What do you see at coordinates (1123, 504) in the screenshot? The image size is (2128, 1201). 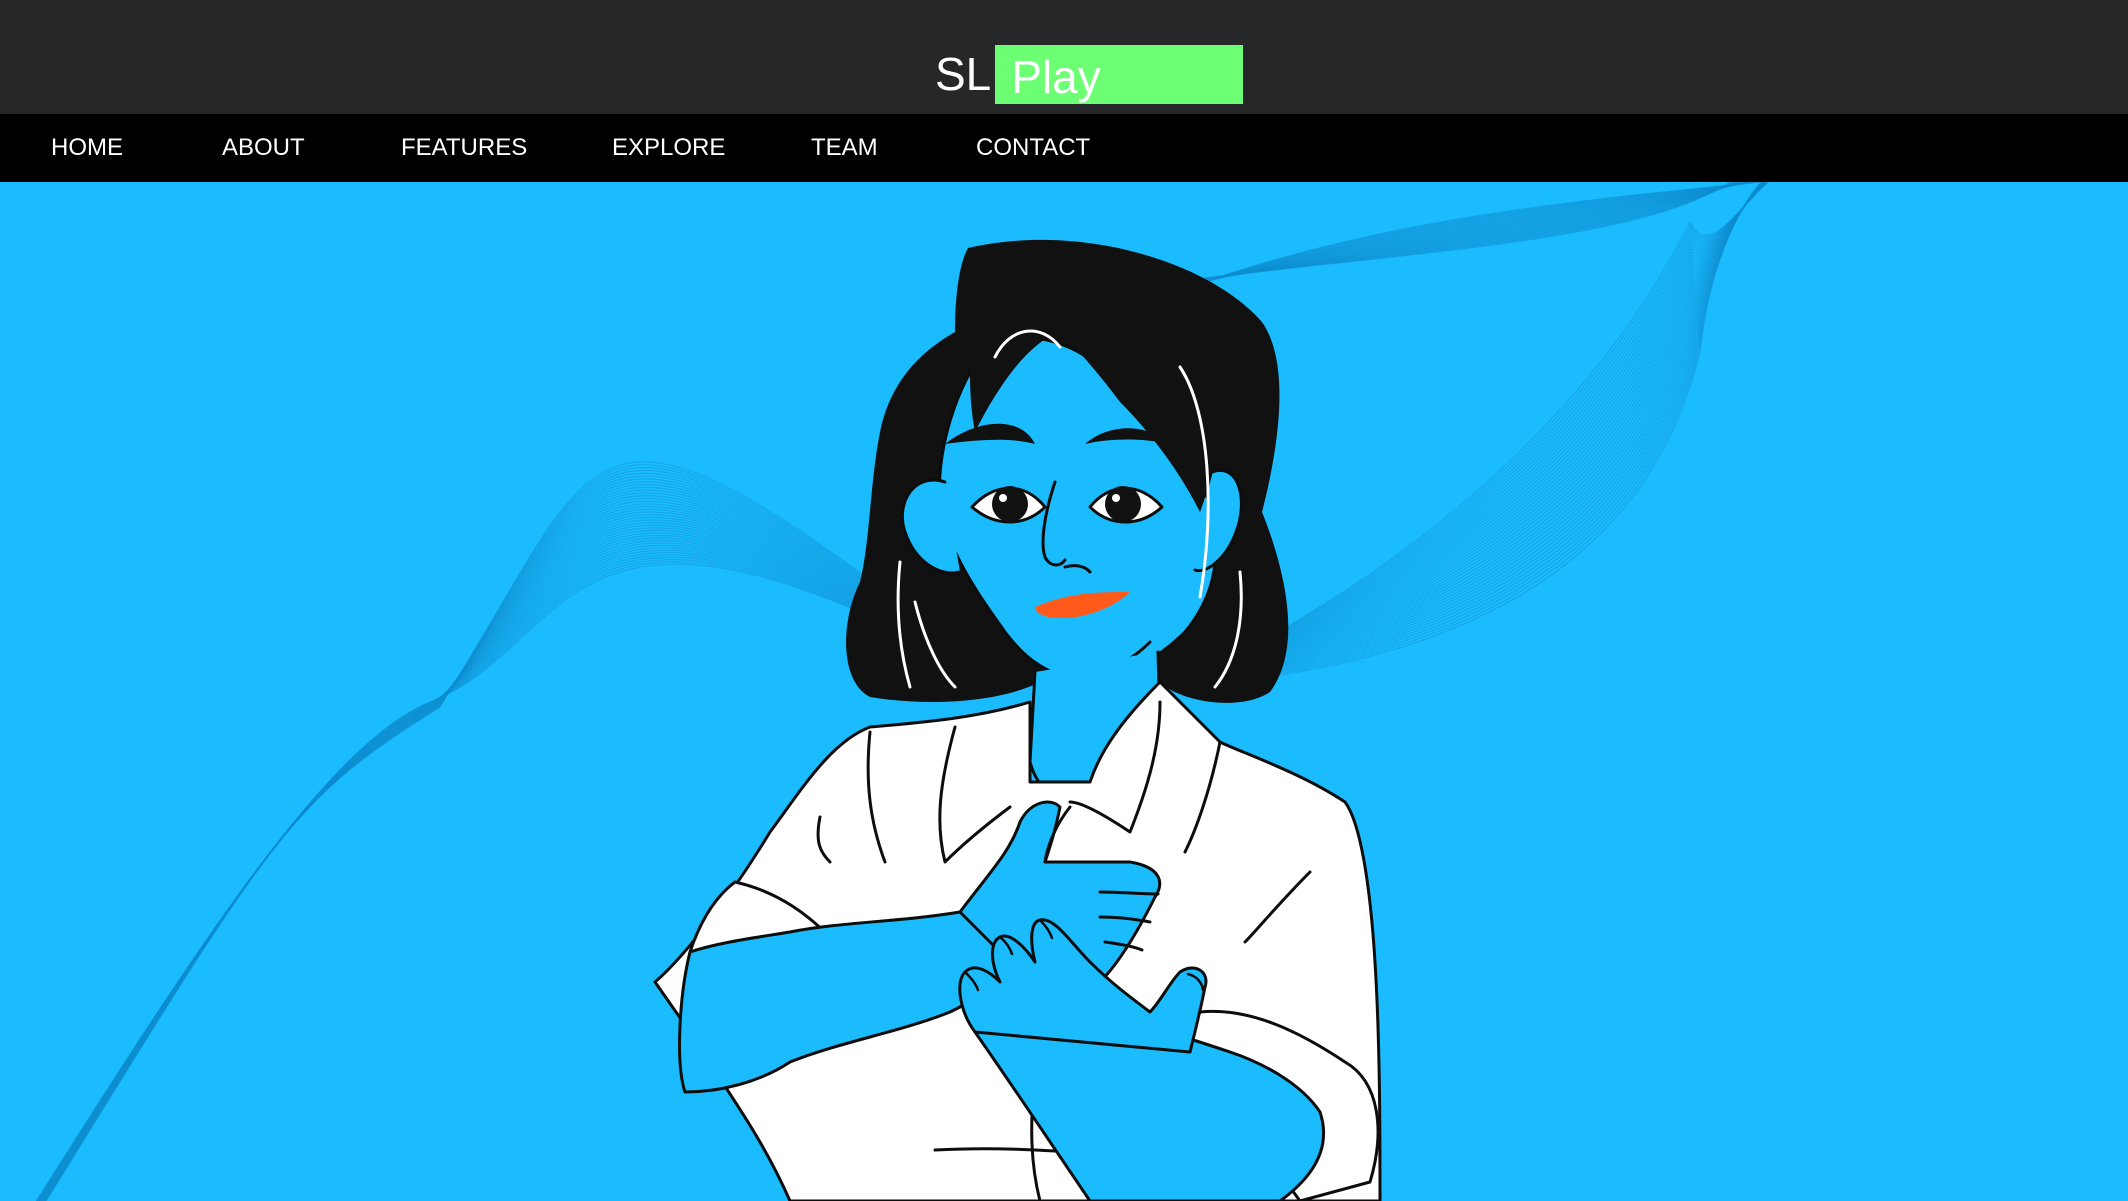 I see `right-pupil` at bounding box center [1123, 504].